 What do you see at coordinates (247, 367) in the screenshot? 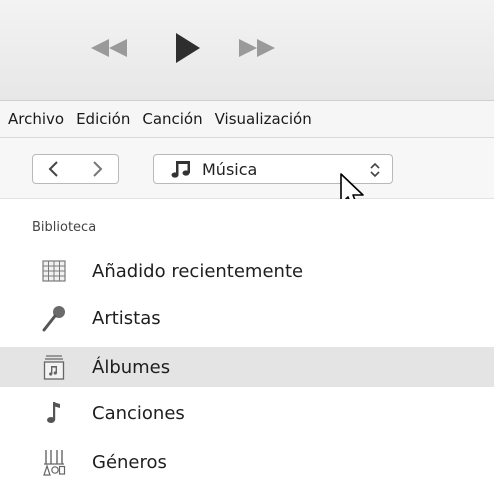
I see `sidebar-item-albums: Álbumes` at bounding box center [247, 367].